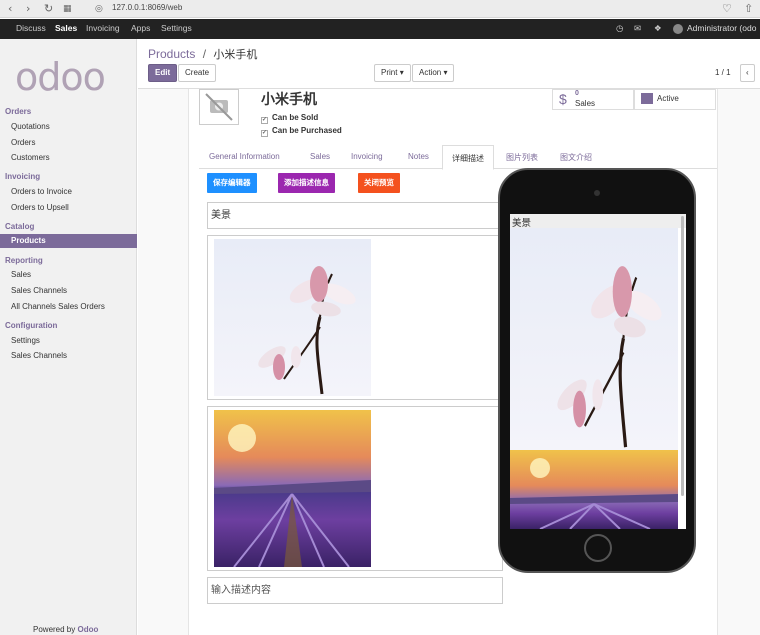 This screenshot has height=635, width=760. What do you see at coordinates (25, 340) in the screenshot?
I see `sidebar-item-settings: Settings` at bounding box center [25, 340].